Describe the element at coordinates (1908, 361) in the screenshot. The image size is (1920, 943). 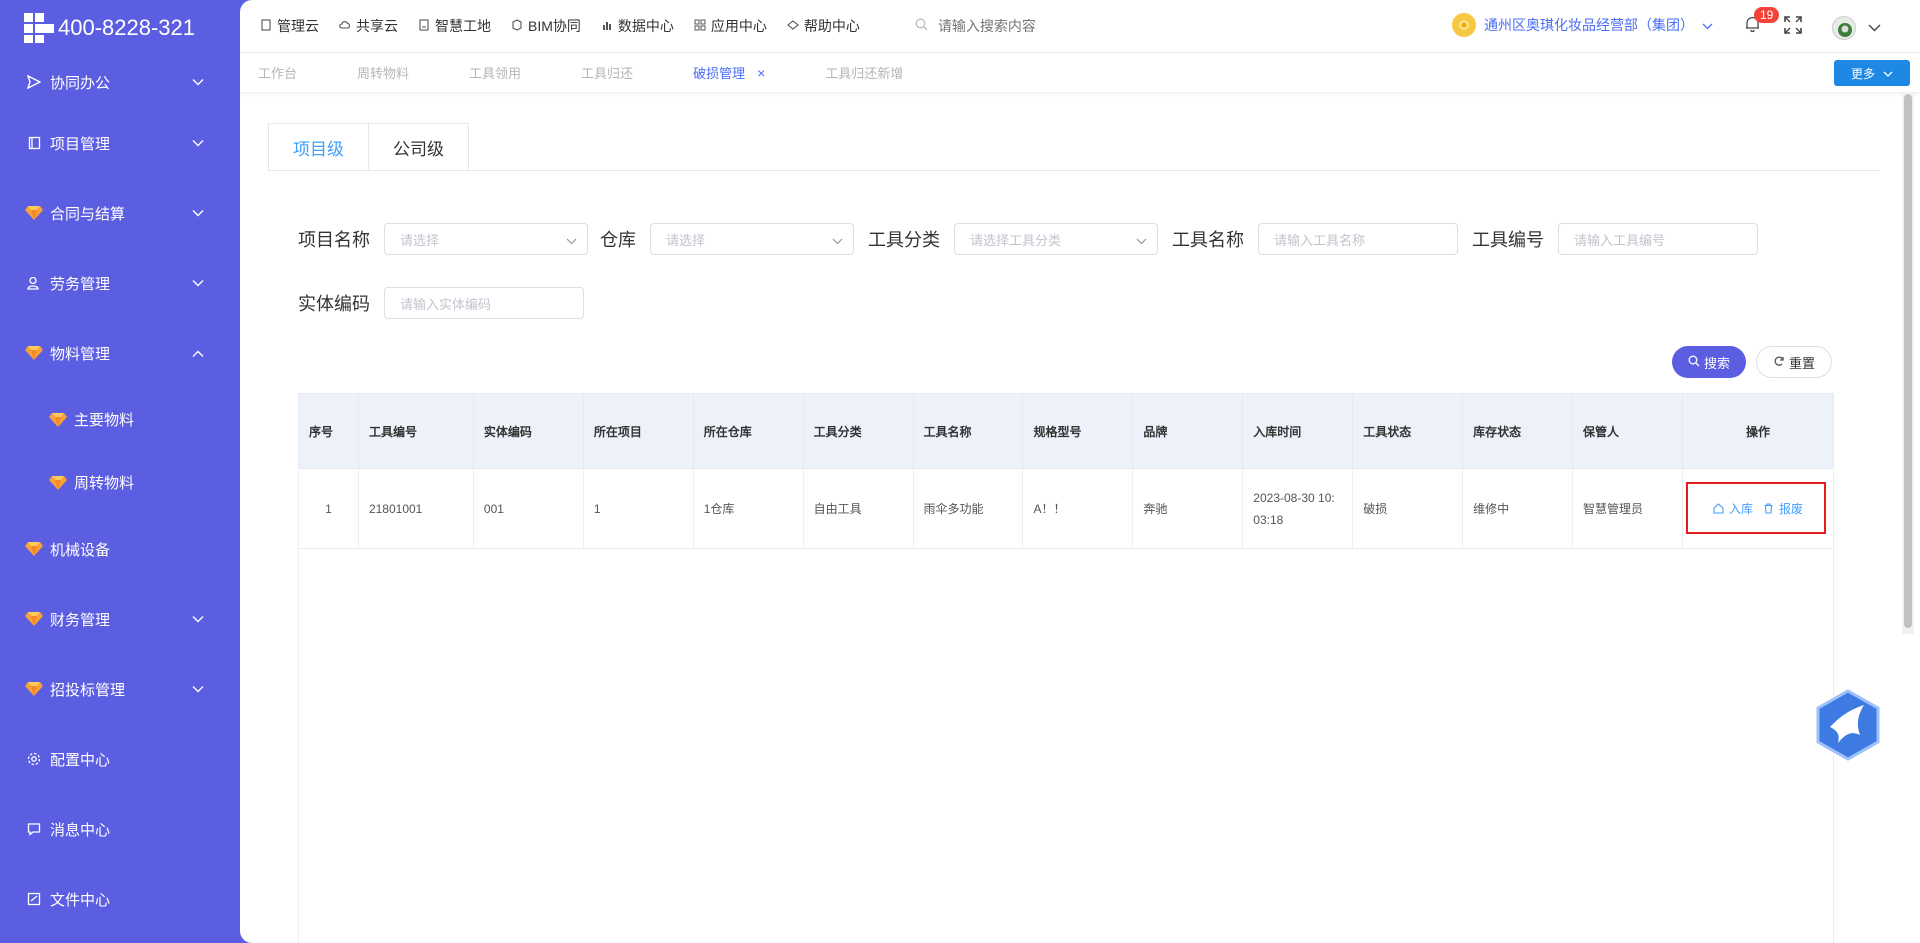
I see `scrollbar-thumb` at that location.